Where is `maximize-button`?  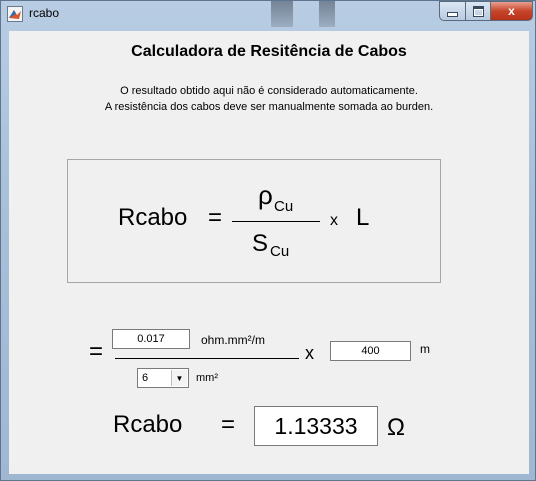 maximize-button is located at coordinates (478, 11).